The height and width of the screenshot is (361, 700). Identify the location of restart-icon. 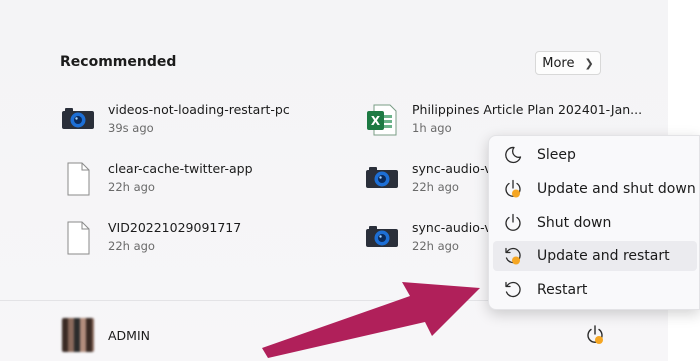
(513, 290).